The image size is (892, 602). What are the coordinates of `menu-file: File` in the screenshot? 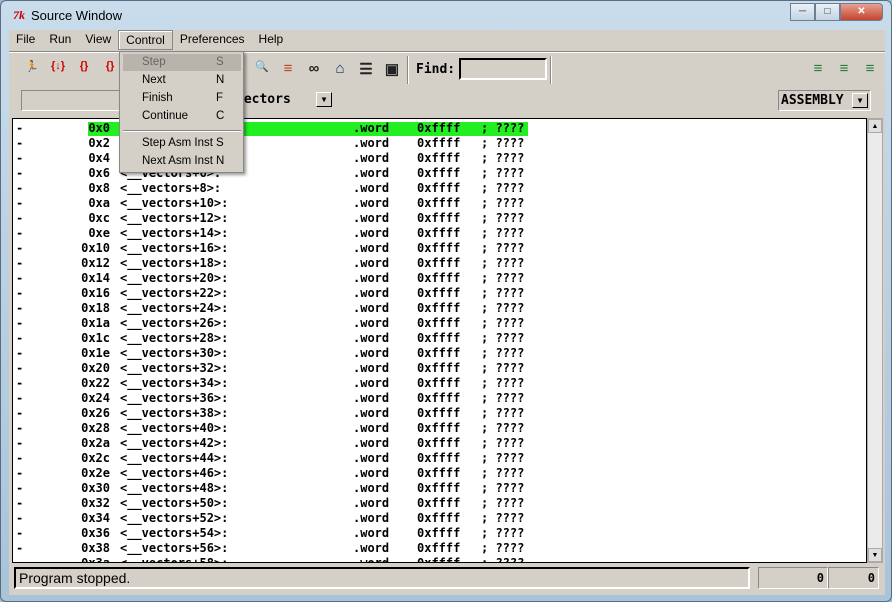 It's located at (25, 40).